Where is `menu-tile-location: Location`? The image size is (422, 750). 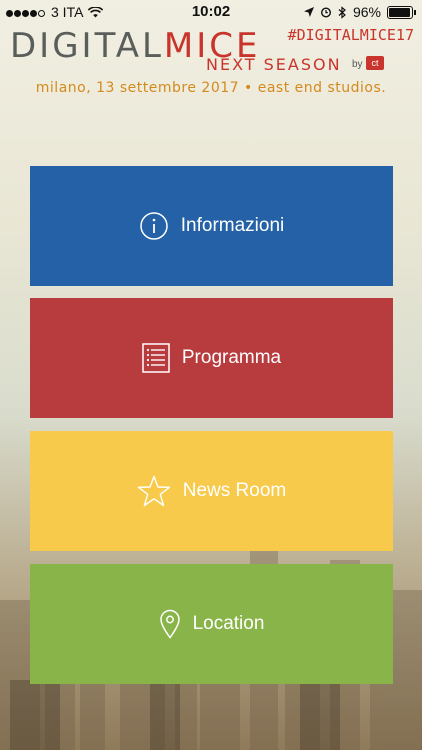
menu-tile-location: Location is located at coordinates (211, 624).